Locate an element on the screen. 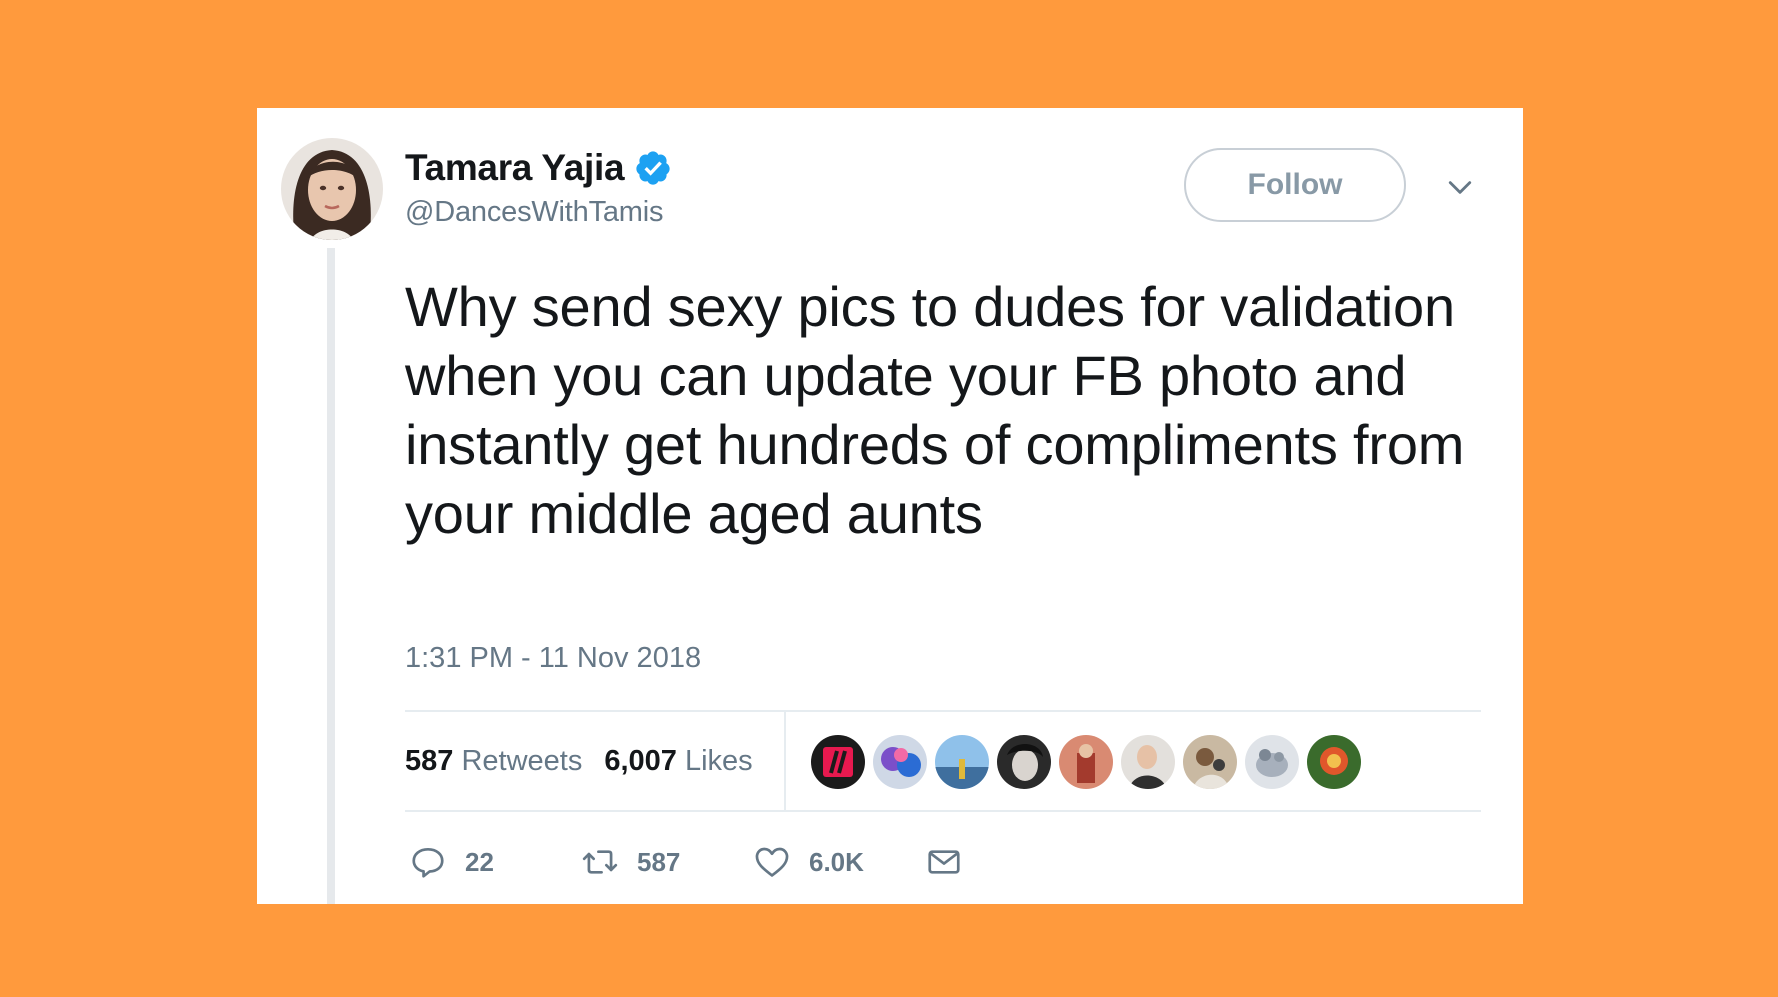 This screenshot has width=1778, height=997. author-avatar is located at coordinates (332, 189).